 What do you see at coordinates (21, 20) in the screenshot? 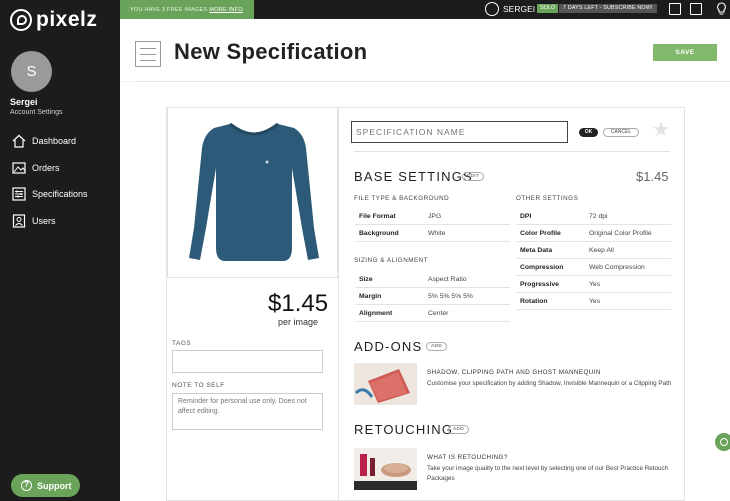
I see `pixelz-logo-icon` at bounding box center [21, 20].